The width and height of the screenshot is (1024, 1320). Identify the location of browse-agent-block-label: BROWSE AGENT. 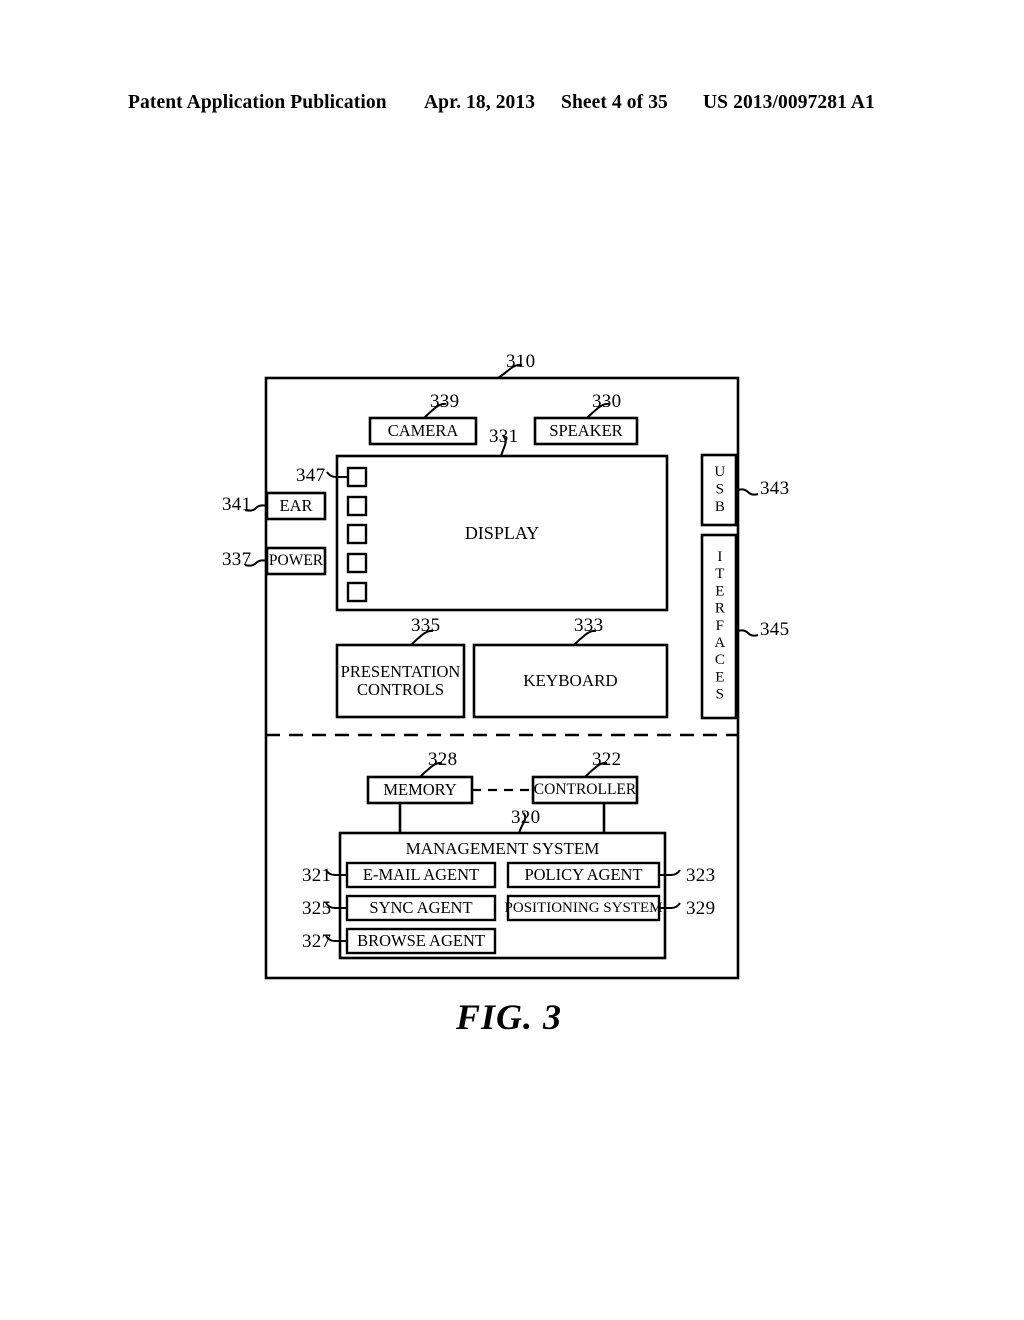
(421, 940).